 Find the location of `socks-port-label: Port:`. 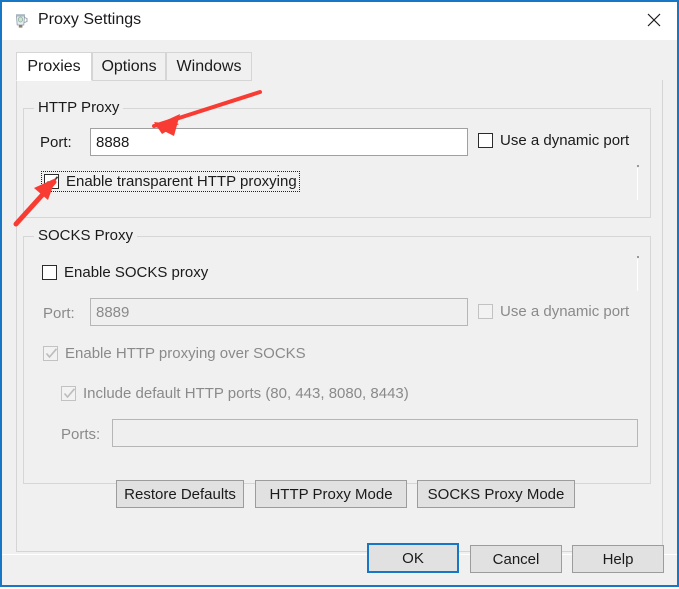

socks-port-label: Port: is located at coordinates (59, 313).